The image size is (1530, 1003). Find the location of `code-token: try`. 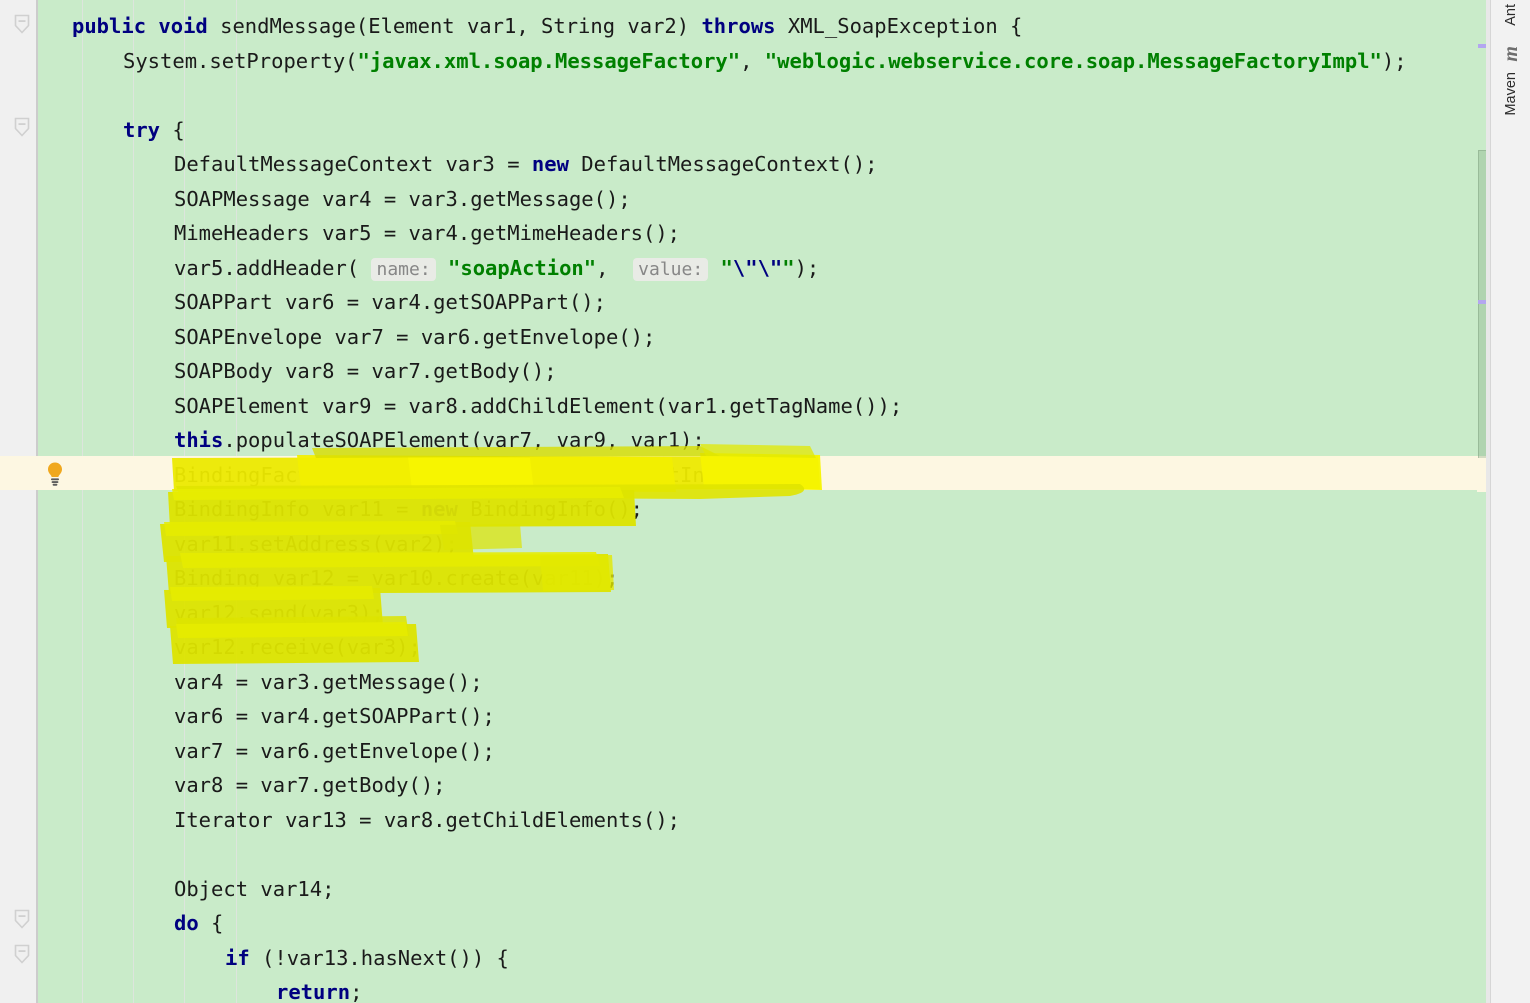

code-token: try is located at coordinates (142, 129).